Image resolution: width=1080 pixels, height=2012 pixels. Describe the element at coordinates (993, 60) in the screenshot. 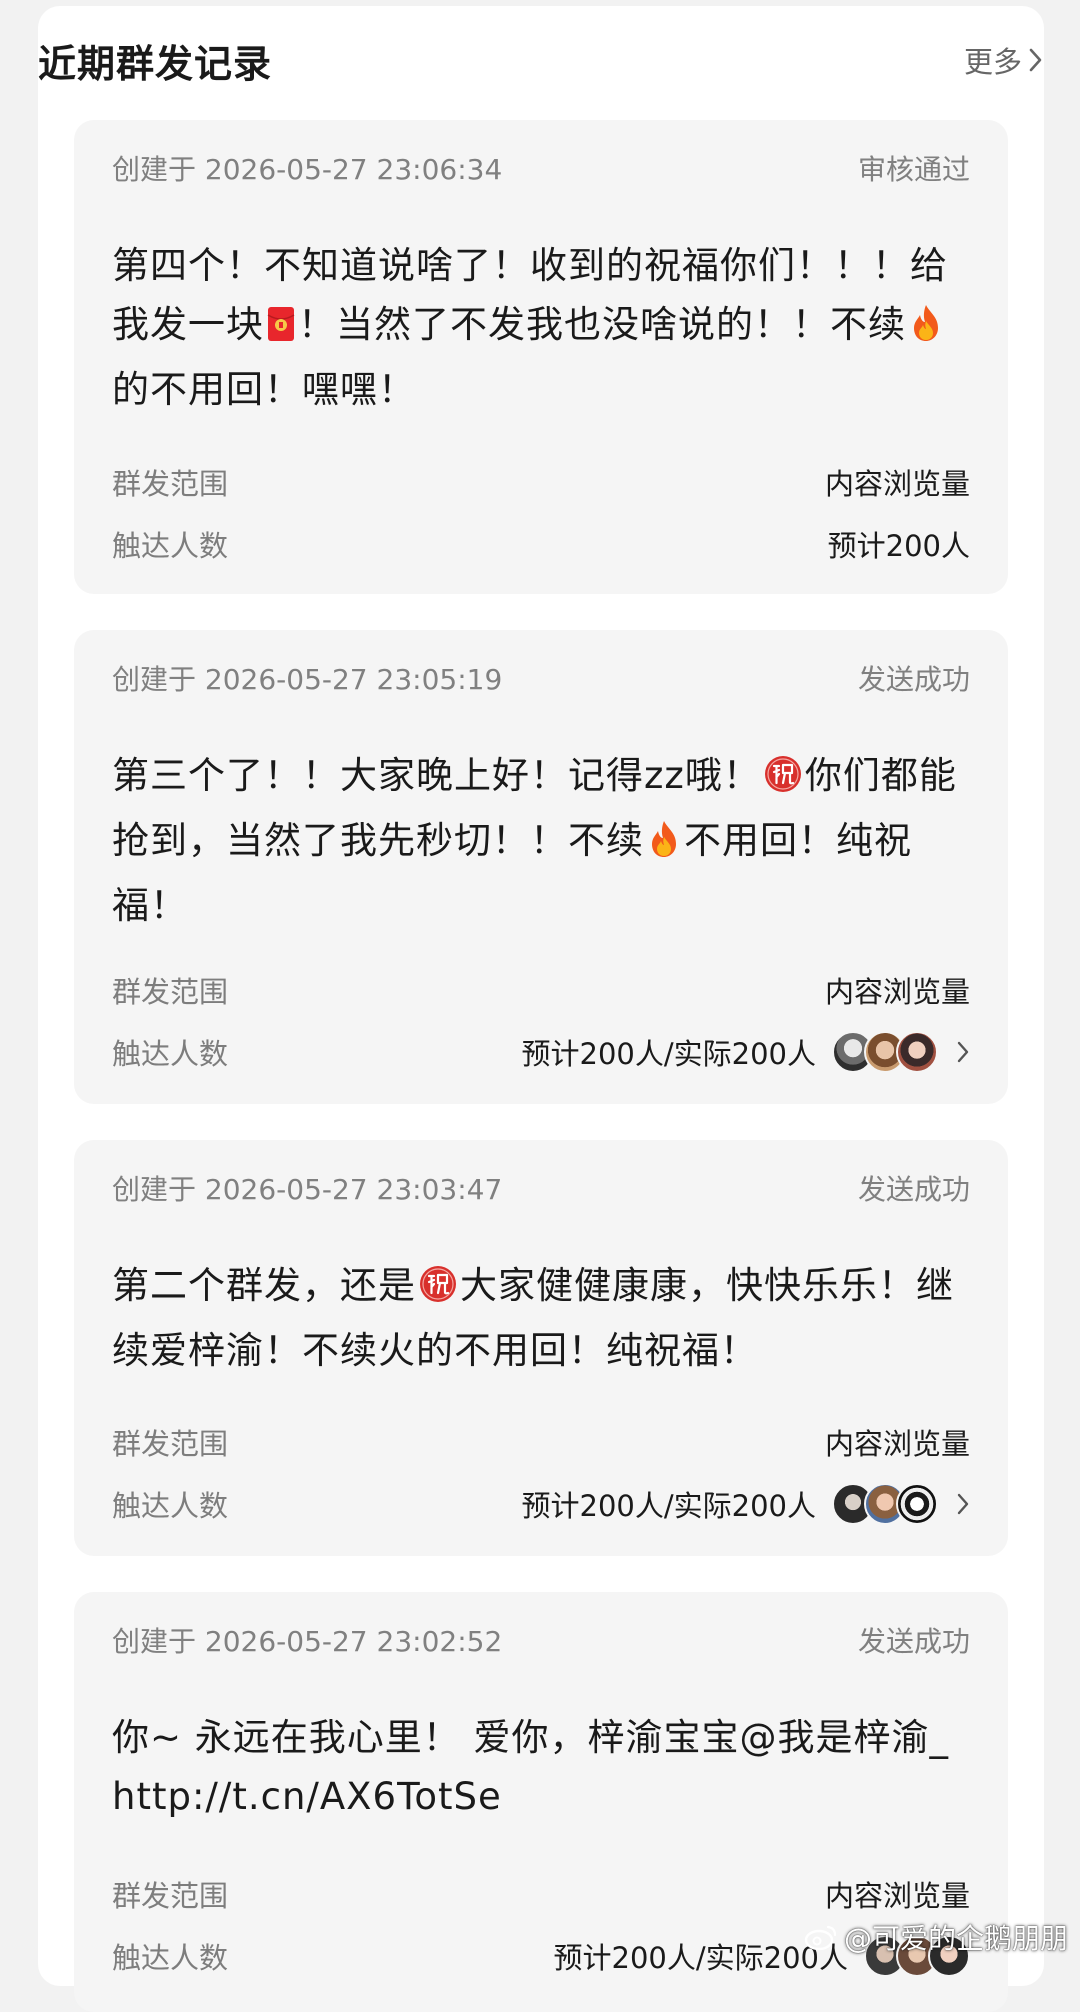

I see `more-label: 更多` at that location.